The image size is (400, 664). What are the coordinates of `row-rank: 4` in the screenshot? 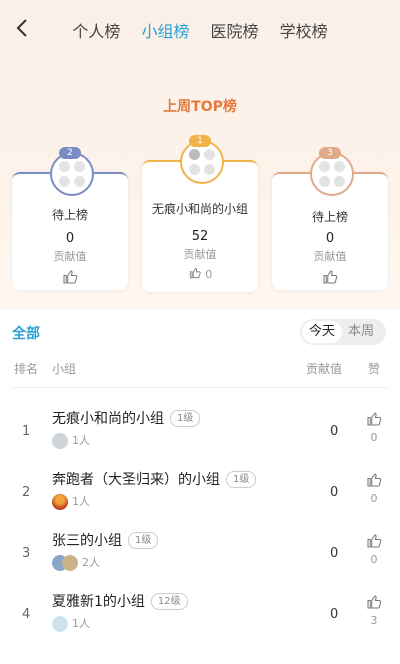 It's located at (26, 614).